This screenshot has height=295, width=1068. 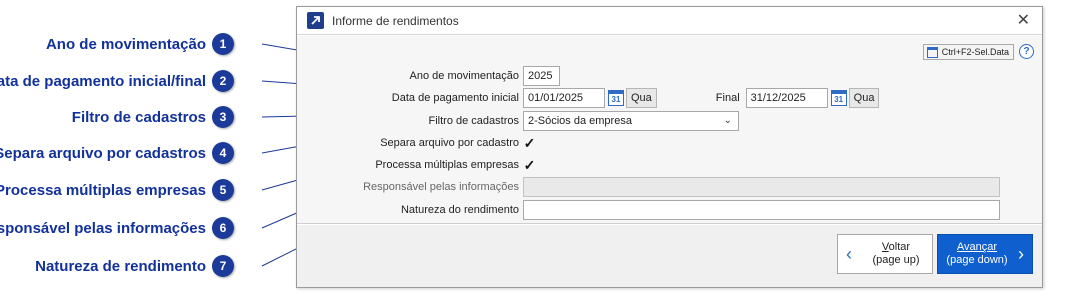 I want to click on avancar-accelerator: A, so click(x=960, y=247).